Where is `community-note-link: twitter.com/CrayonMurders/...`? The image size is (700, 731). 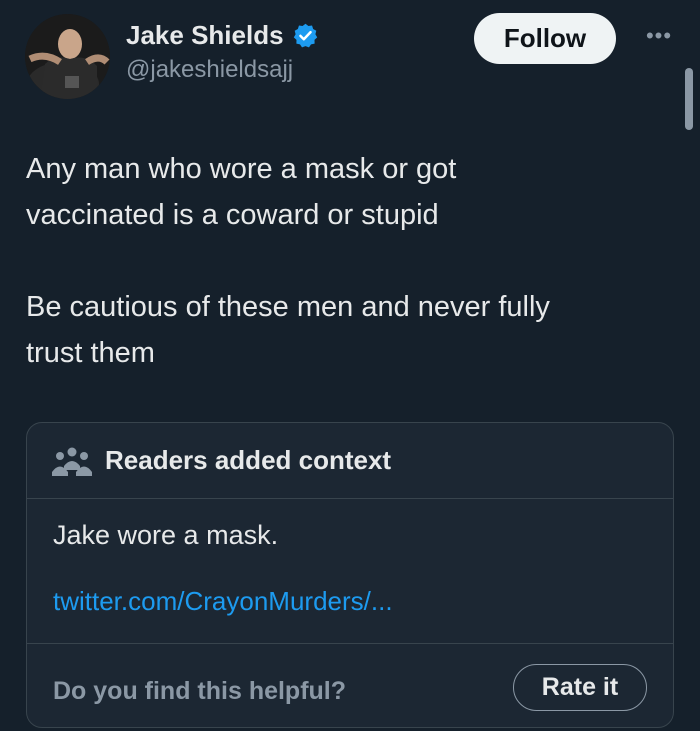 community-note-link: twitter.com/CrayonMurders/... is located at coordinates (223, 601).